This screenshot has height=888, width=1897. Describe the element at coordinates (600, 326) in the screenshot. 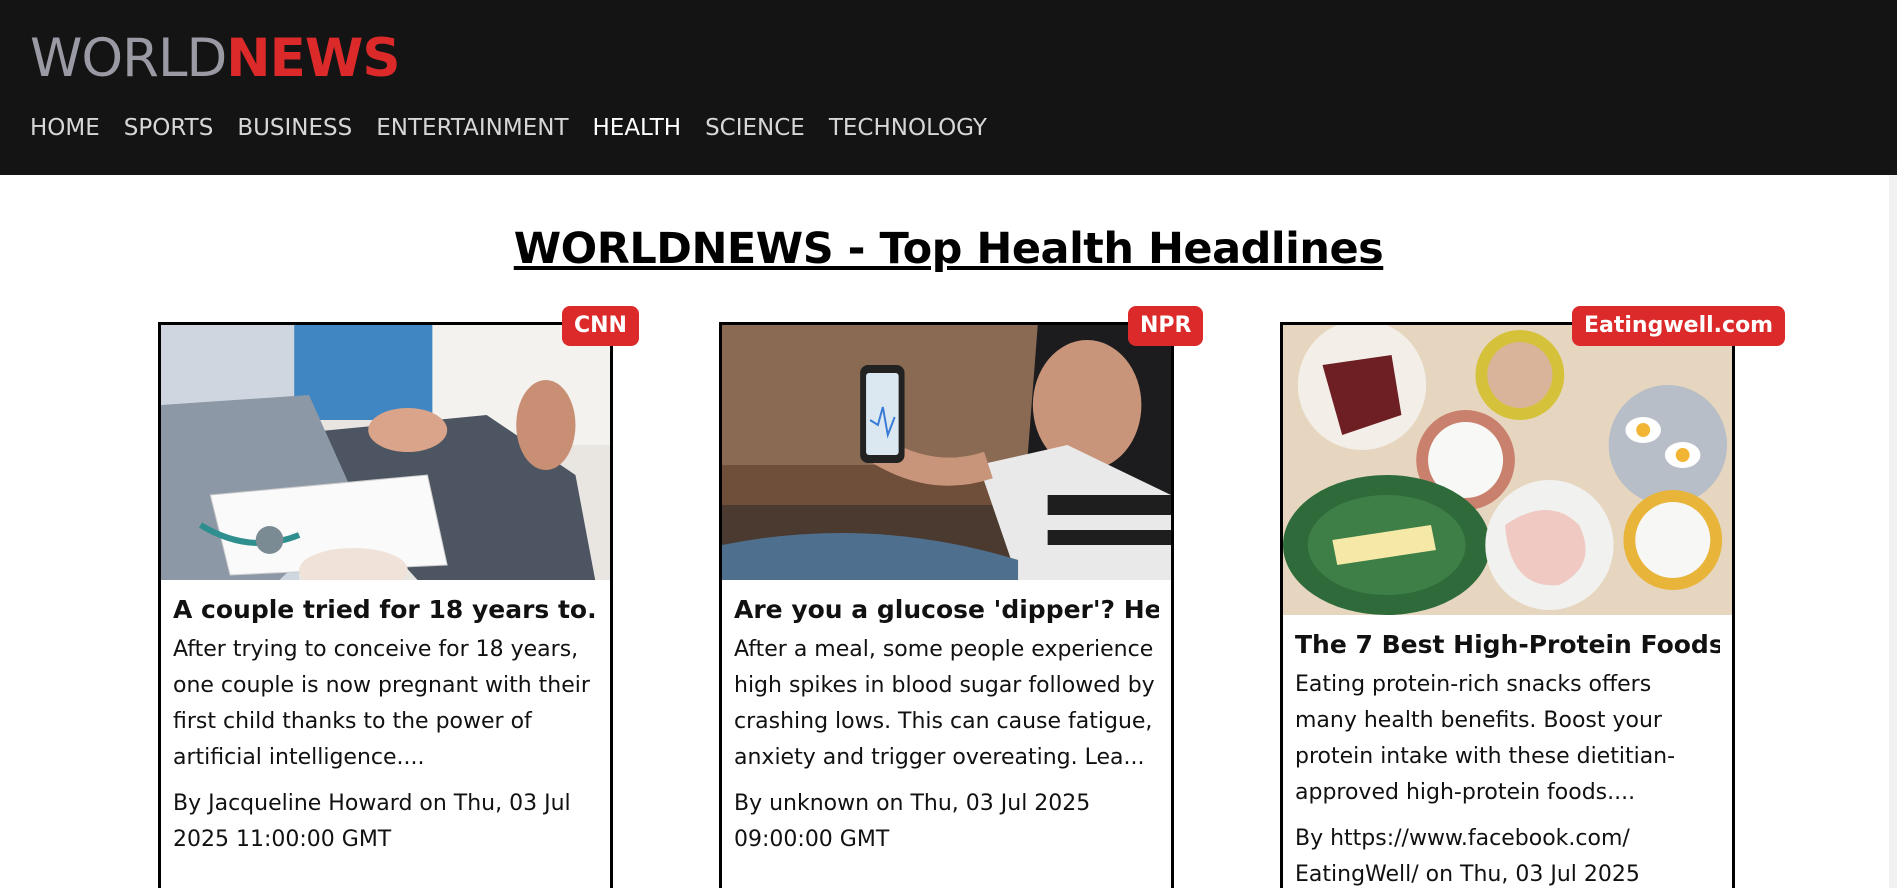

I see `source-badge: CNN` at that location.